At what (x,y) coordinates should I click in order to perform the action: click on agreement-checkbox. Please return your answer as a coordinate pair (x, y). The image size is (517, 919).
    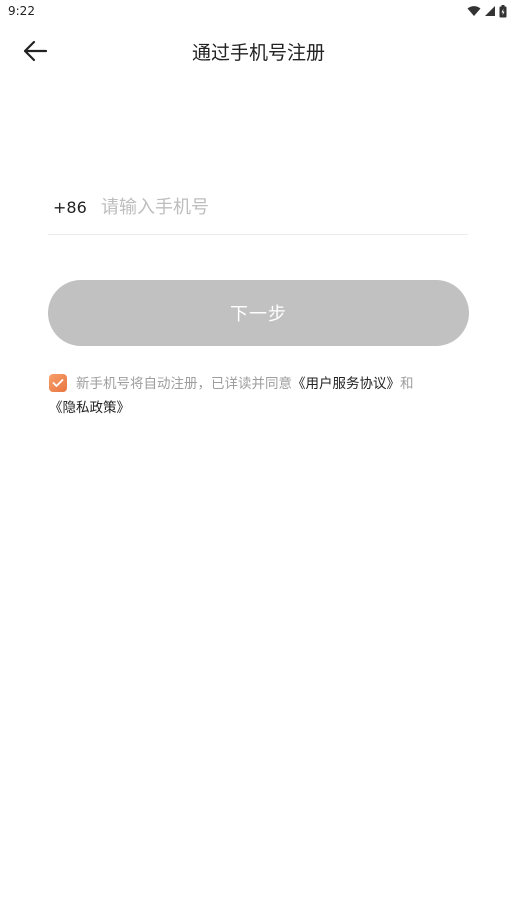
    Looking at the image, I should click on (58, 383).